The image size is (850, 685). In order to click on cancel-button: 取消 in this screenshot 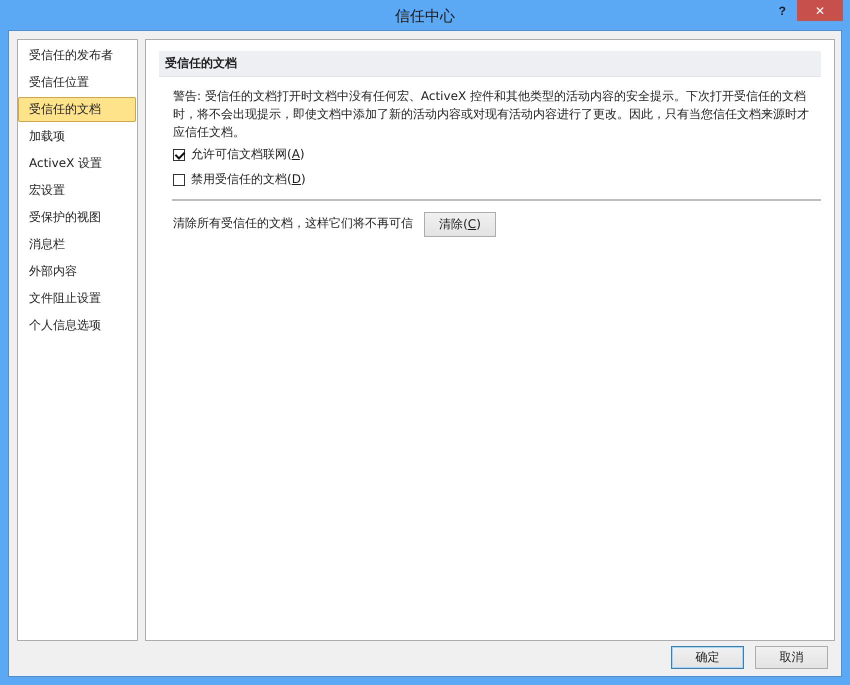, I will do `click(791, 657)`.